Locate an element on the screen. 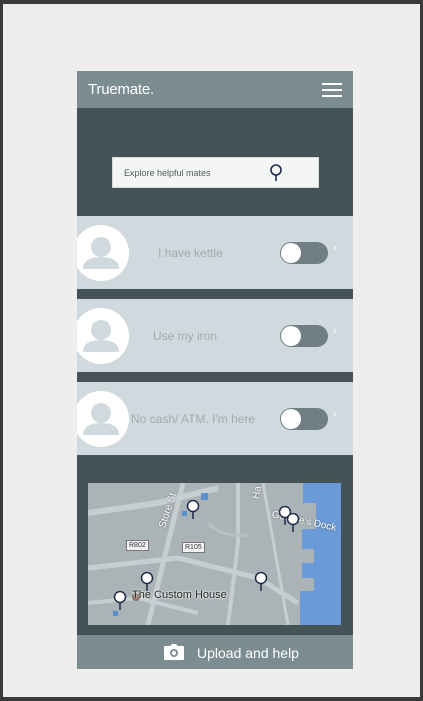 The height and width of the screenshot is (701, 423). card-cash-atm: No cash/ ATM. I'm here › is located at coordinates (215, 418).